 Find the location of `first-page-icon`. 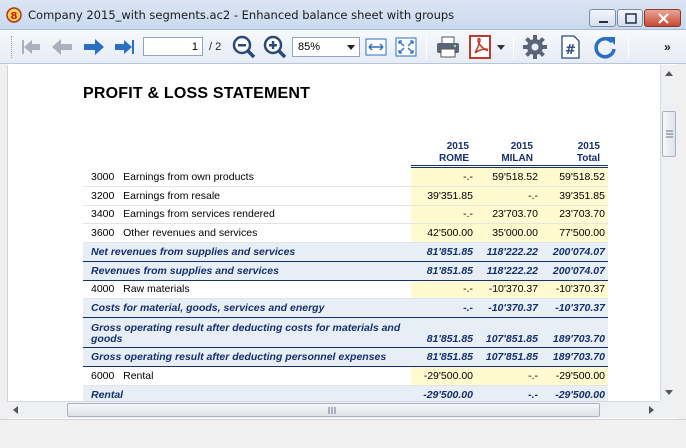

first-page-icon is located at coordinates (31, 47).